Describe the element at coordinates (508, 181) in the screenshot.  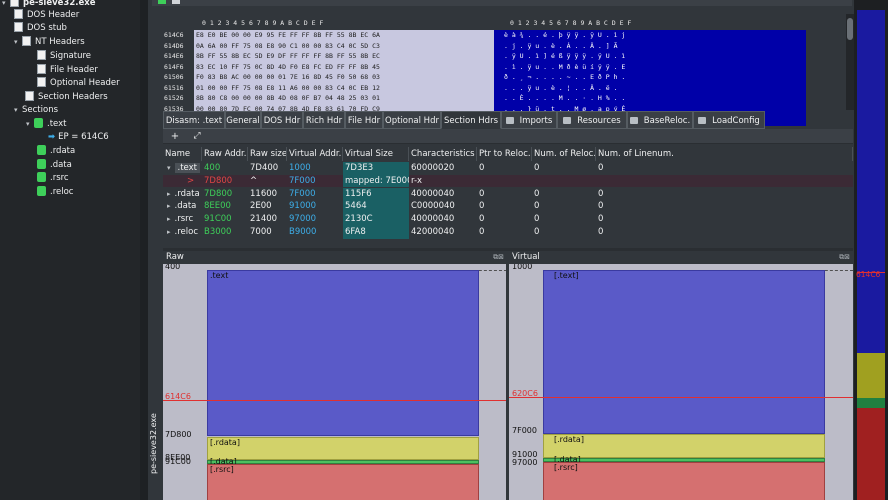
I see `table-subrow: >7D800 ^ 7F000 mapped: 7E000 r-x` at that location.